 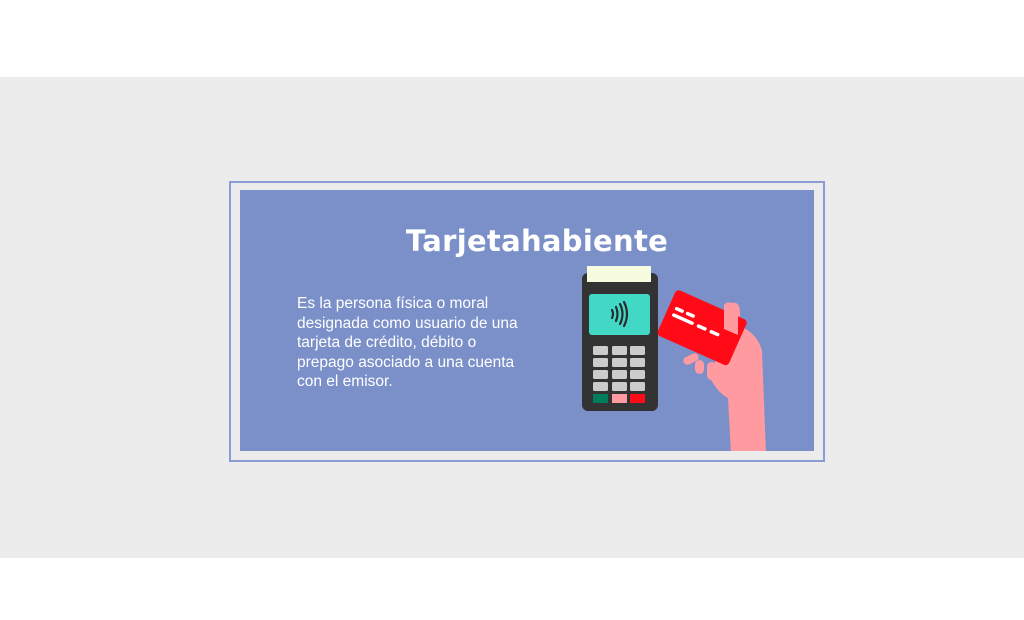 I want to click on payment-terminal-contactless-card-icon, so click(x=674, y=358).